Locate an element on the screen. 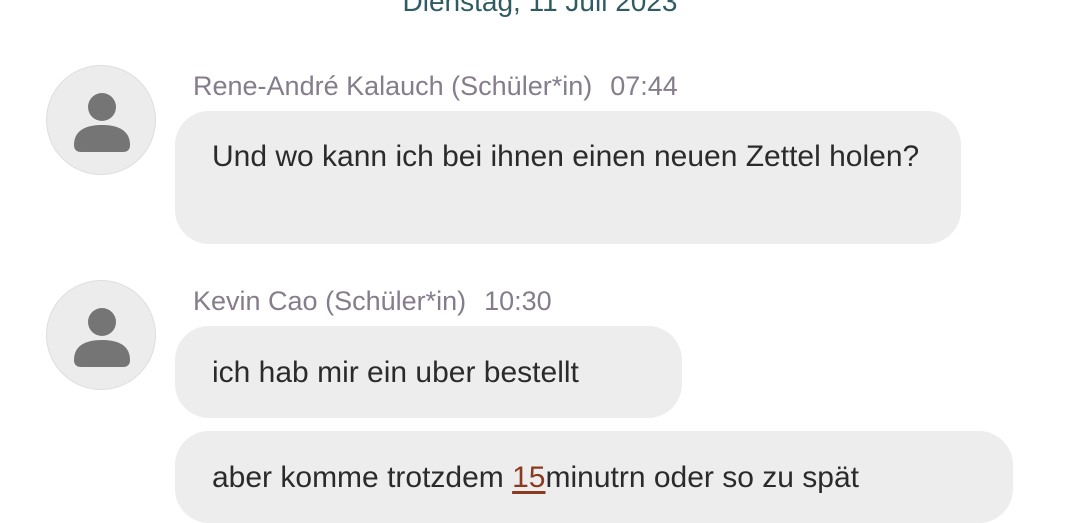 The width and height of the screenshot is (1080, 523). detected-number-link: 15 is located at coordinates (528, 477).